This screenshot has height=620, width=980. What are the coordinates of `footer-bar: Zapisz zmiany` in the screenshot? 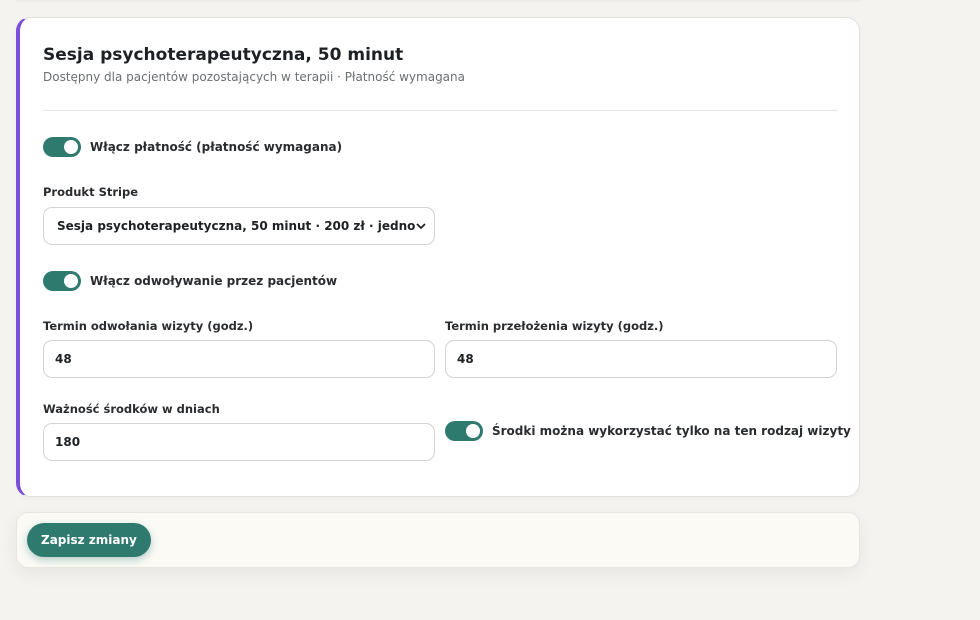 It's located at (438, 540).